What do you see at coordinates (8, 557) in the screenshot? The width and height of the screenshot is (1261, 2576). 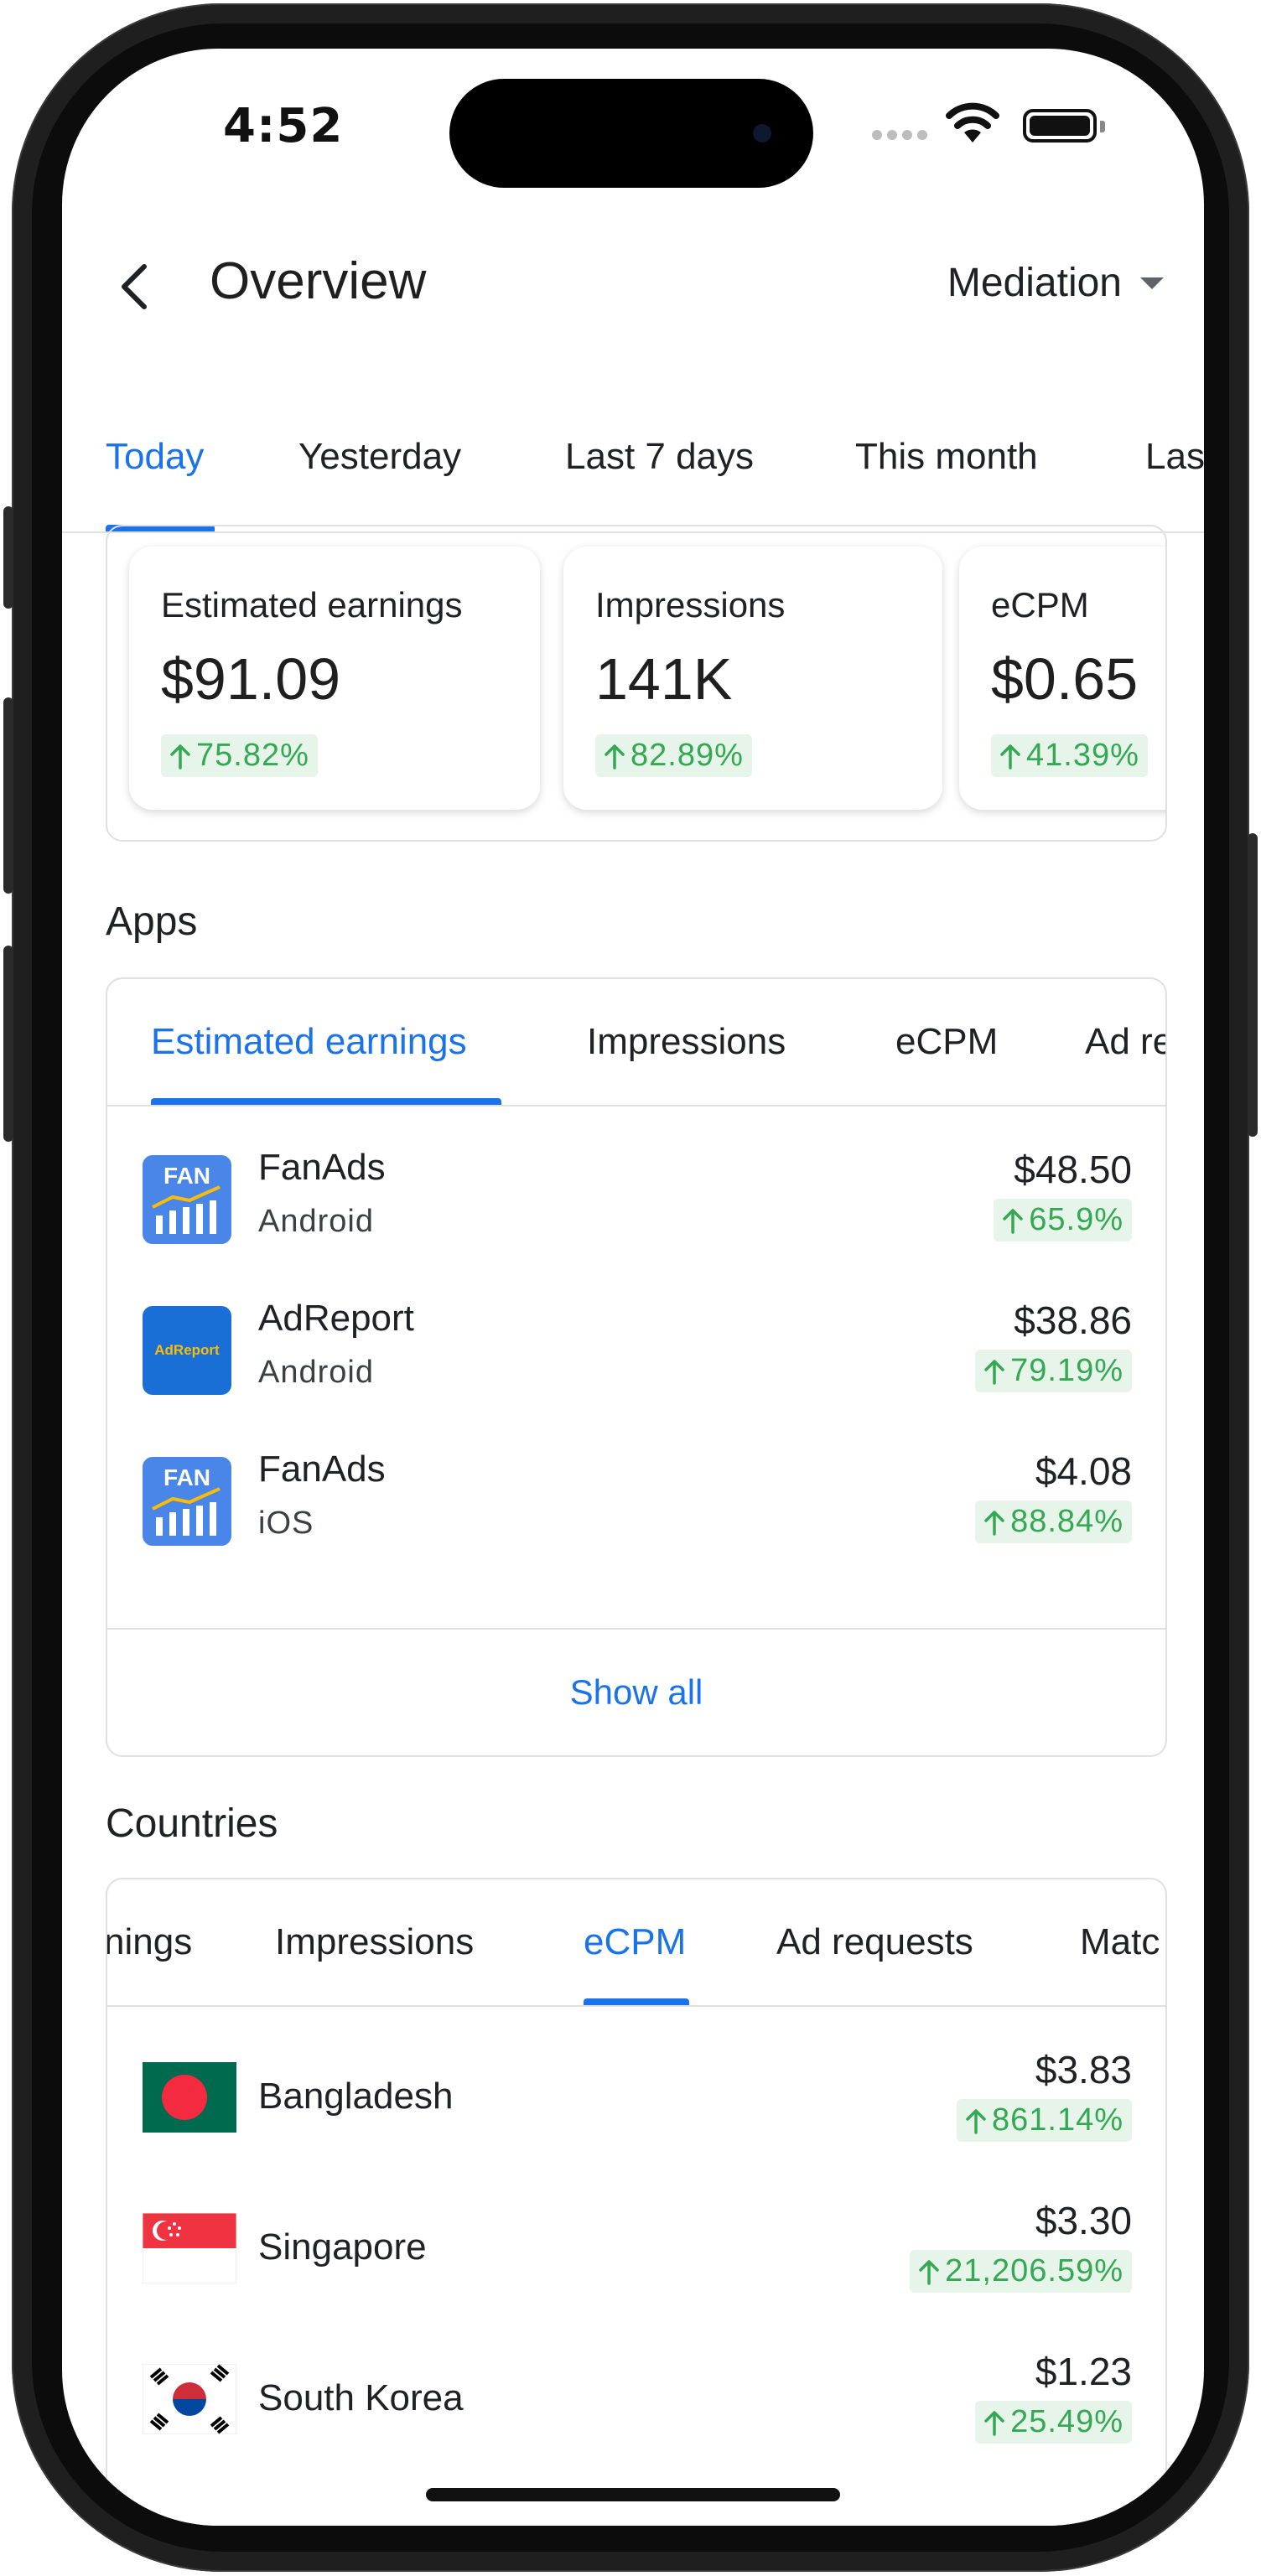 I see `side-button-action` at bounding box center [8, 557].